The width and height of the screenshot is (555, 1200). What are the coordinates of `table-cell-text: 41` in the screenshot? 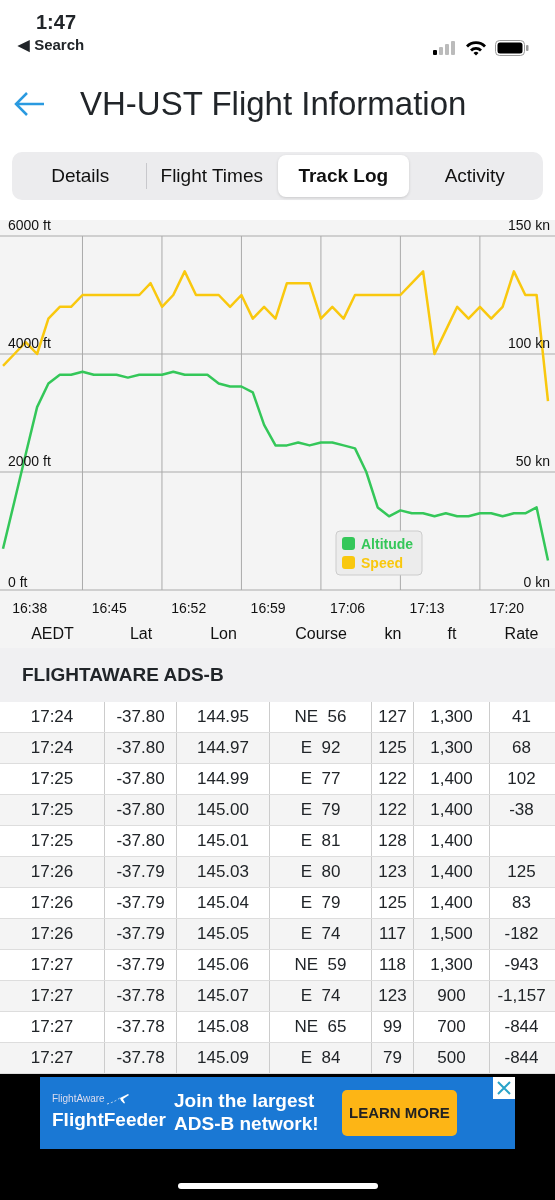 It's located at (521, 717).